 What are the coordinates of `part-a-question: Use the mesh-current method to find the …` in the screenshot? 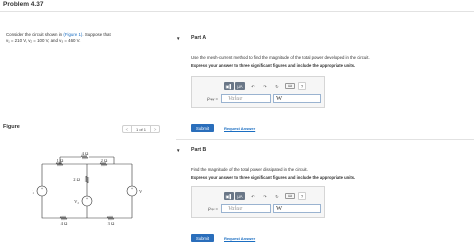 It's located at (280, 57).